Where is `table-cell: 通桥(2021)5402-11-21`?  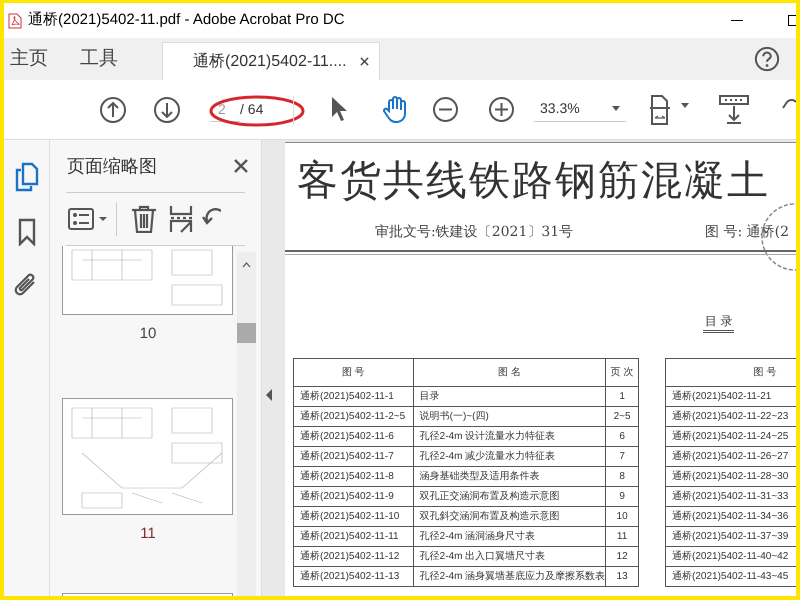 table-cell: 通桥(2021)5402-11-21 is located at coordinates (731, 396).